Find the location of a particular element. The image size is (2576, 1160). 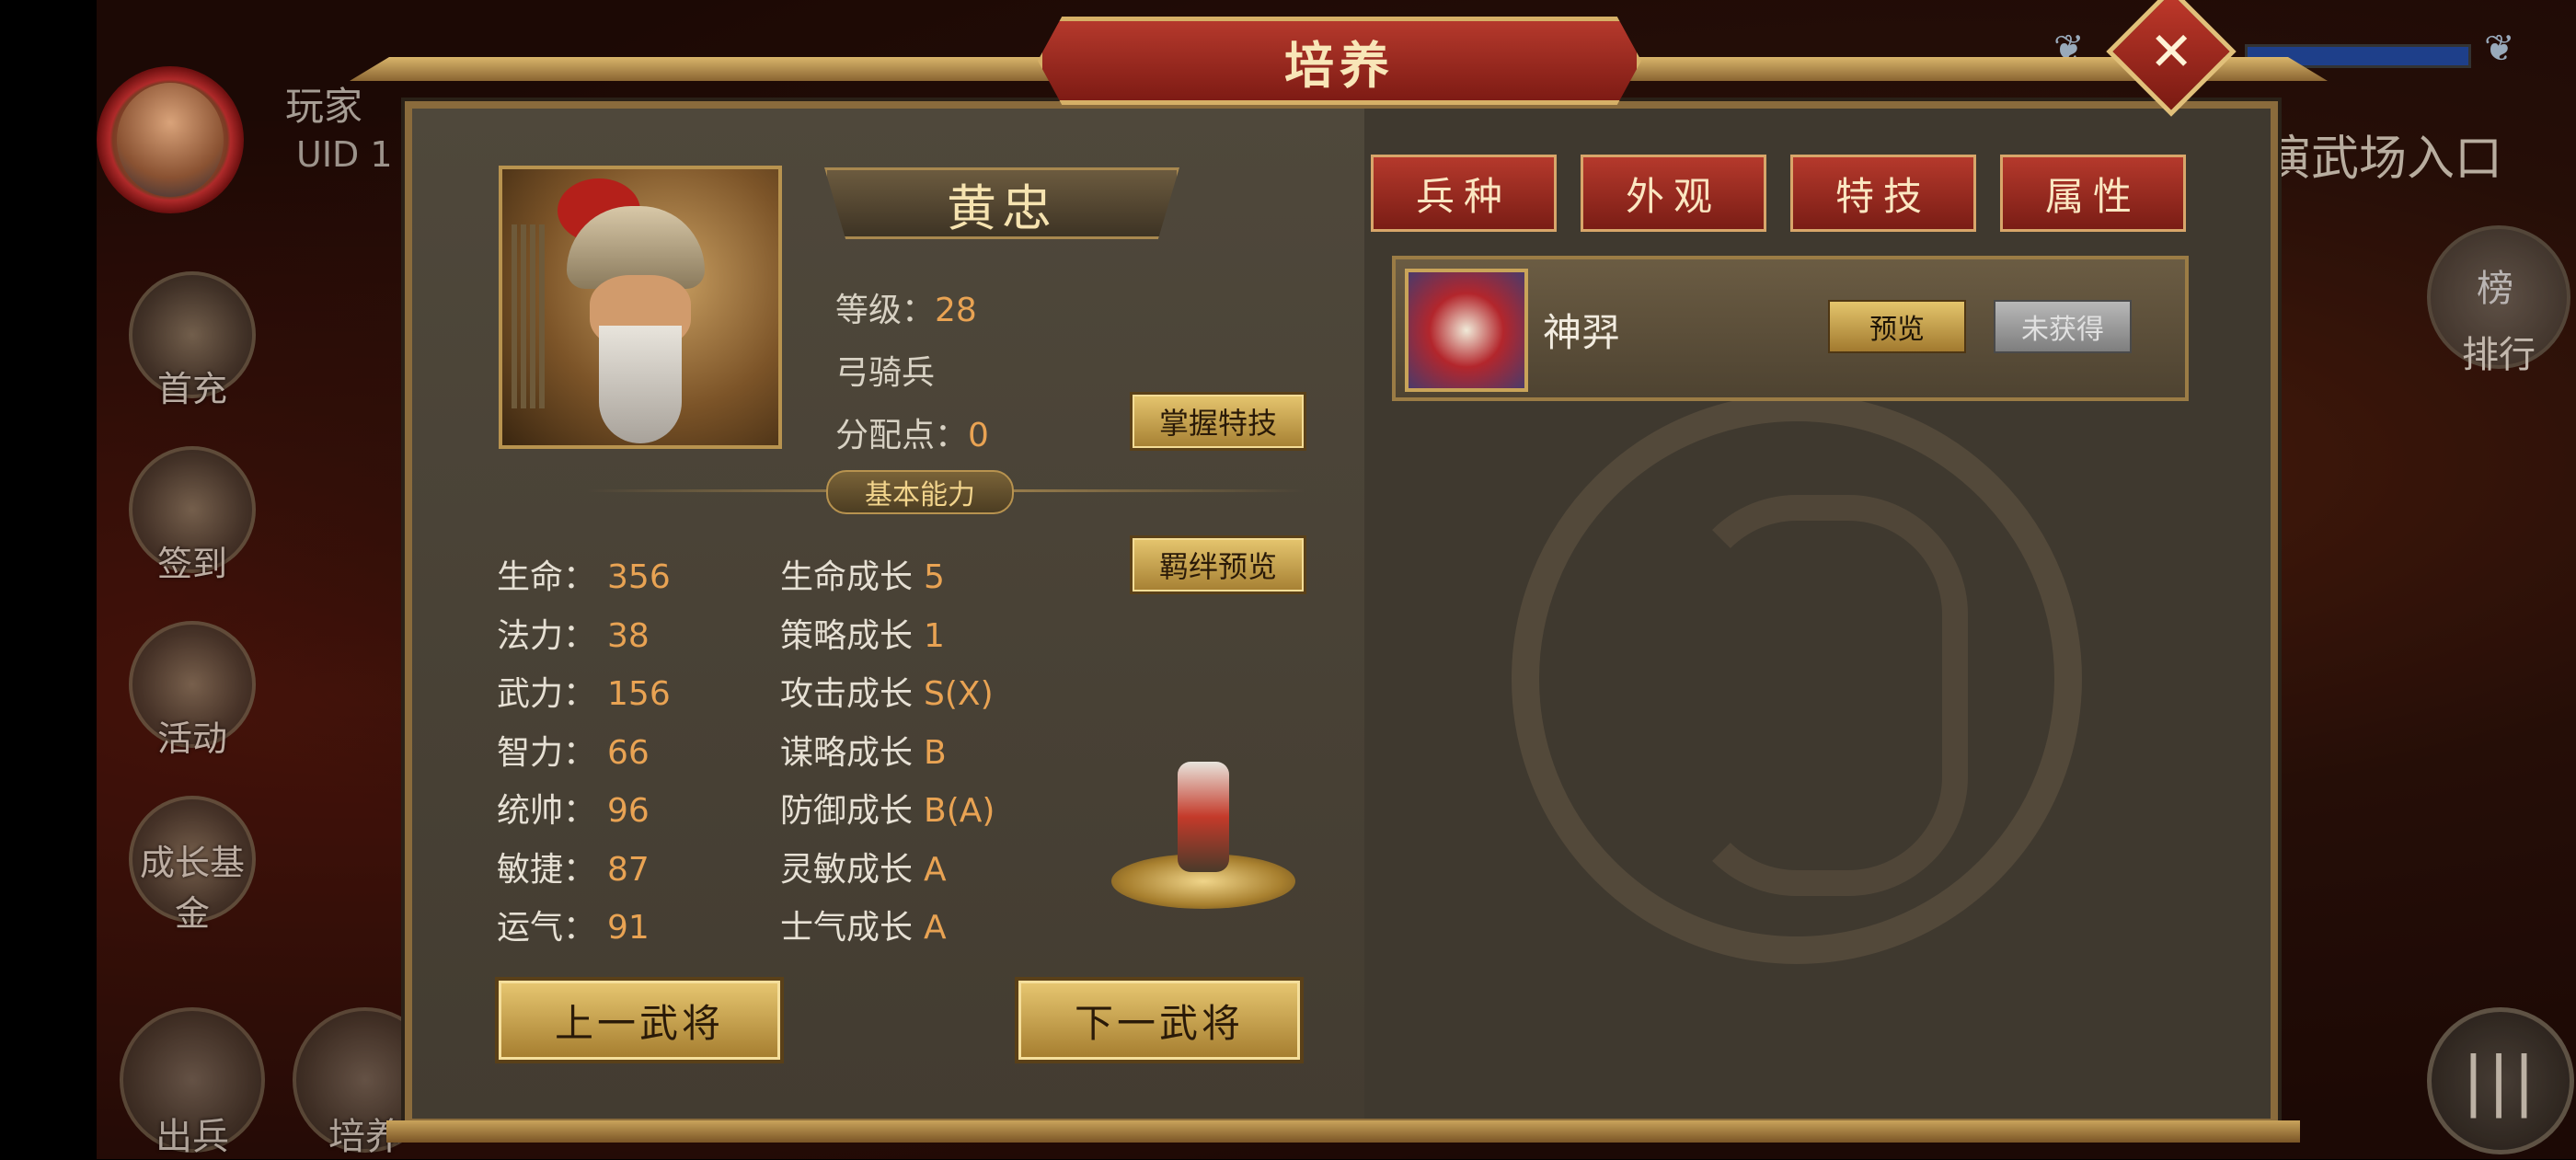

growth-row: 灵敏成长 A is located at coordinates (863, 866).